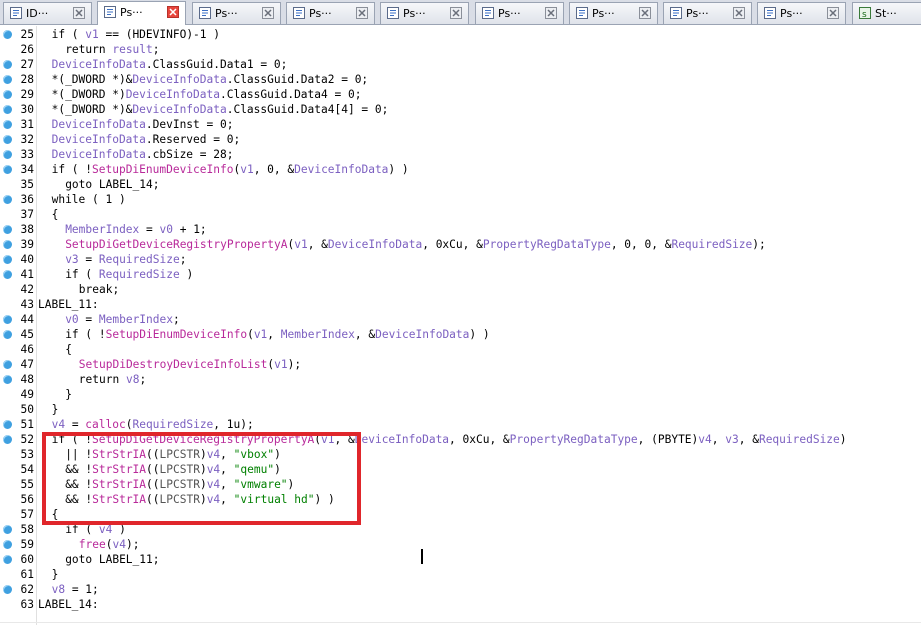 This screenshot has height=625, width=921. I want to click on tab-0: ID···, so click(47, 13).